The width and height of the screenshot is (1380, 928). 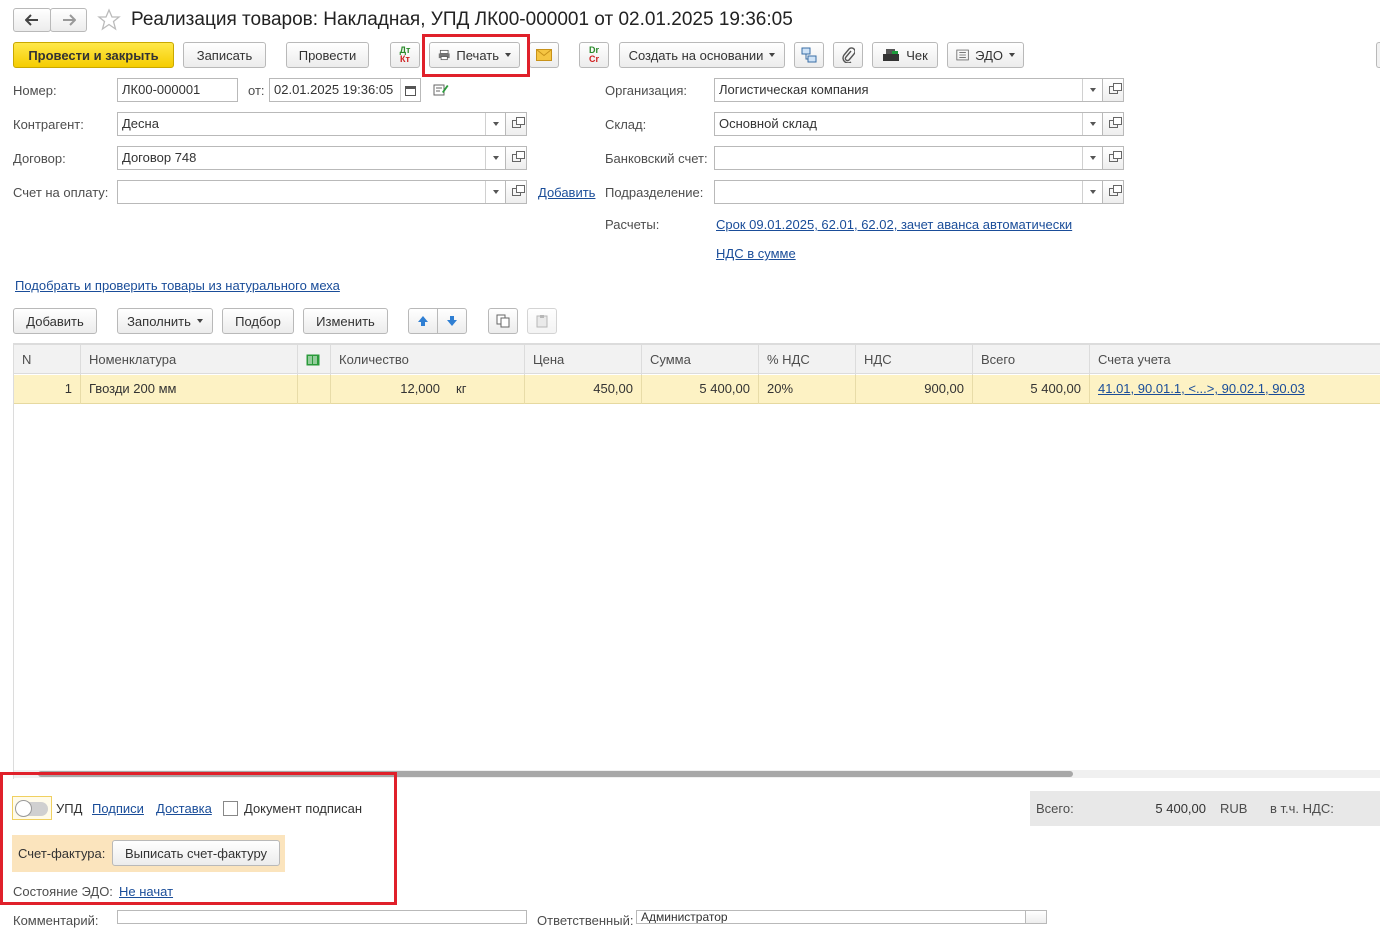 I want to click on back-button, so click(x=32, y=20).